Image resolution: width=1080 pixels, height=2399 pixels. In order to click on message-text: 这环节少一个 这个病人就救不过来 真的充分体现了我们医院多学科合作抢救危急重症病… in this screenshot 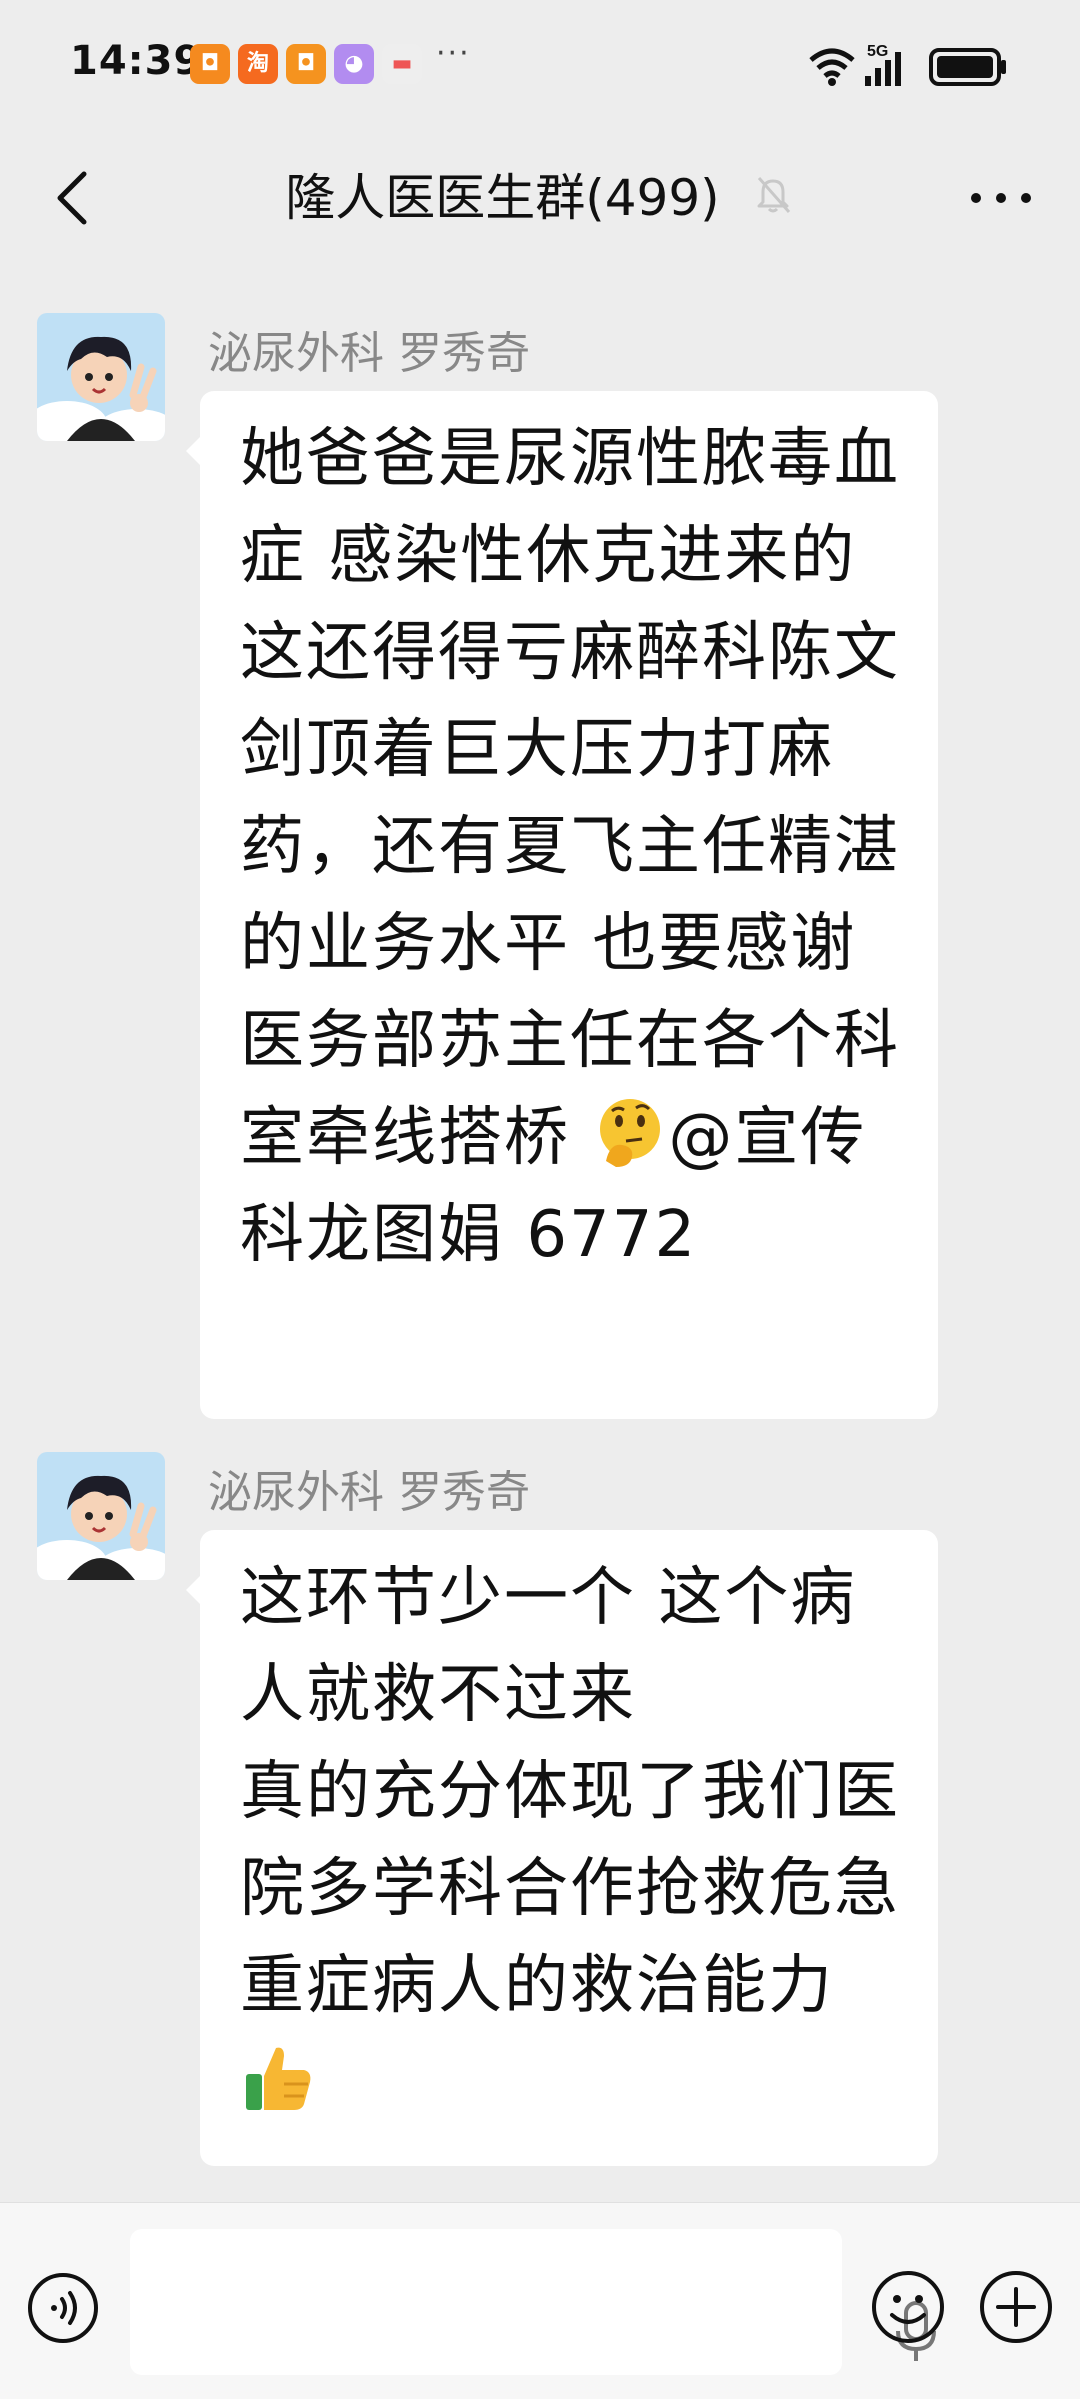, I will do `click(573, 1841)`.